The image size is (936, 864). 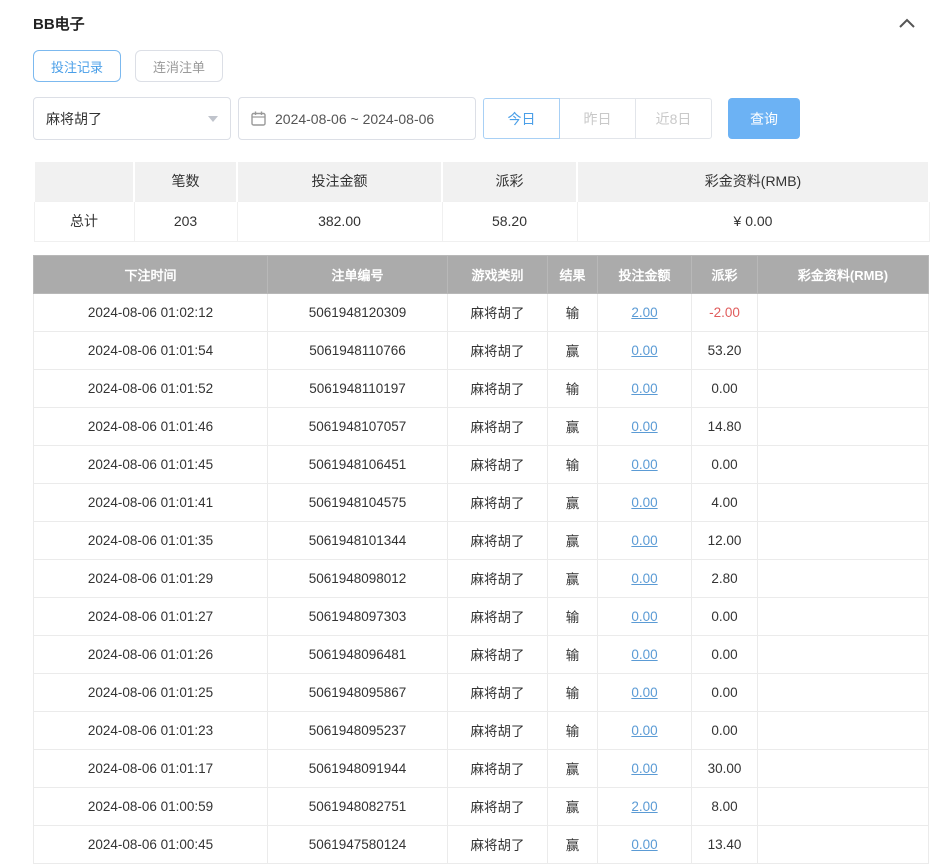 What do you see at coordinates (150, 768) in the screenshot?
I see `cell-bet-time: 2024-08-06 01:01:17` at bounding box center [150, 768].